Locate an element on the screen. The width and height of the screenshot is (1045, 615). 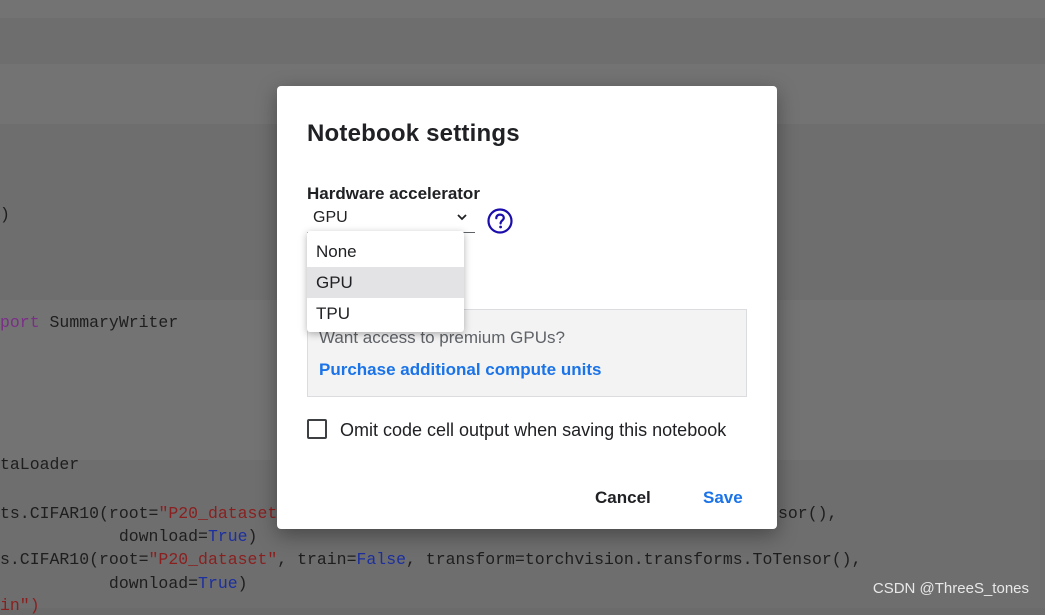
dialog-title: Notebook settings is located at coordinates (413, 133).